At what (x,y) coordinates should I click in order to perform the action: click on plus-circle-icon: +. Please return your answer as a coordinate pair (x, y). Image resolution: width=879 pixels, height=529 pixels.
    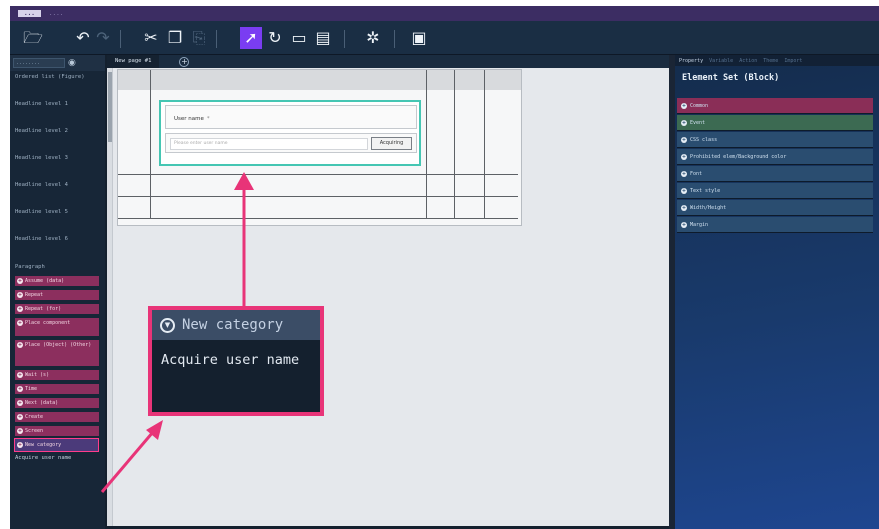
    Looking at the image, I should click on (184, 61).